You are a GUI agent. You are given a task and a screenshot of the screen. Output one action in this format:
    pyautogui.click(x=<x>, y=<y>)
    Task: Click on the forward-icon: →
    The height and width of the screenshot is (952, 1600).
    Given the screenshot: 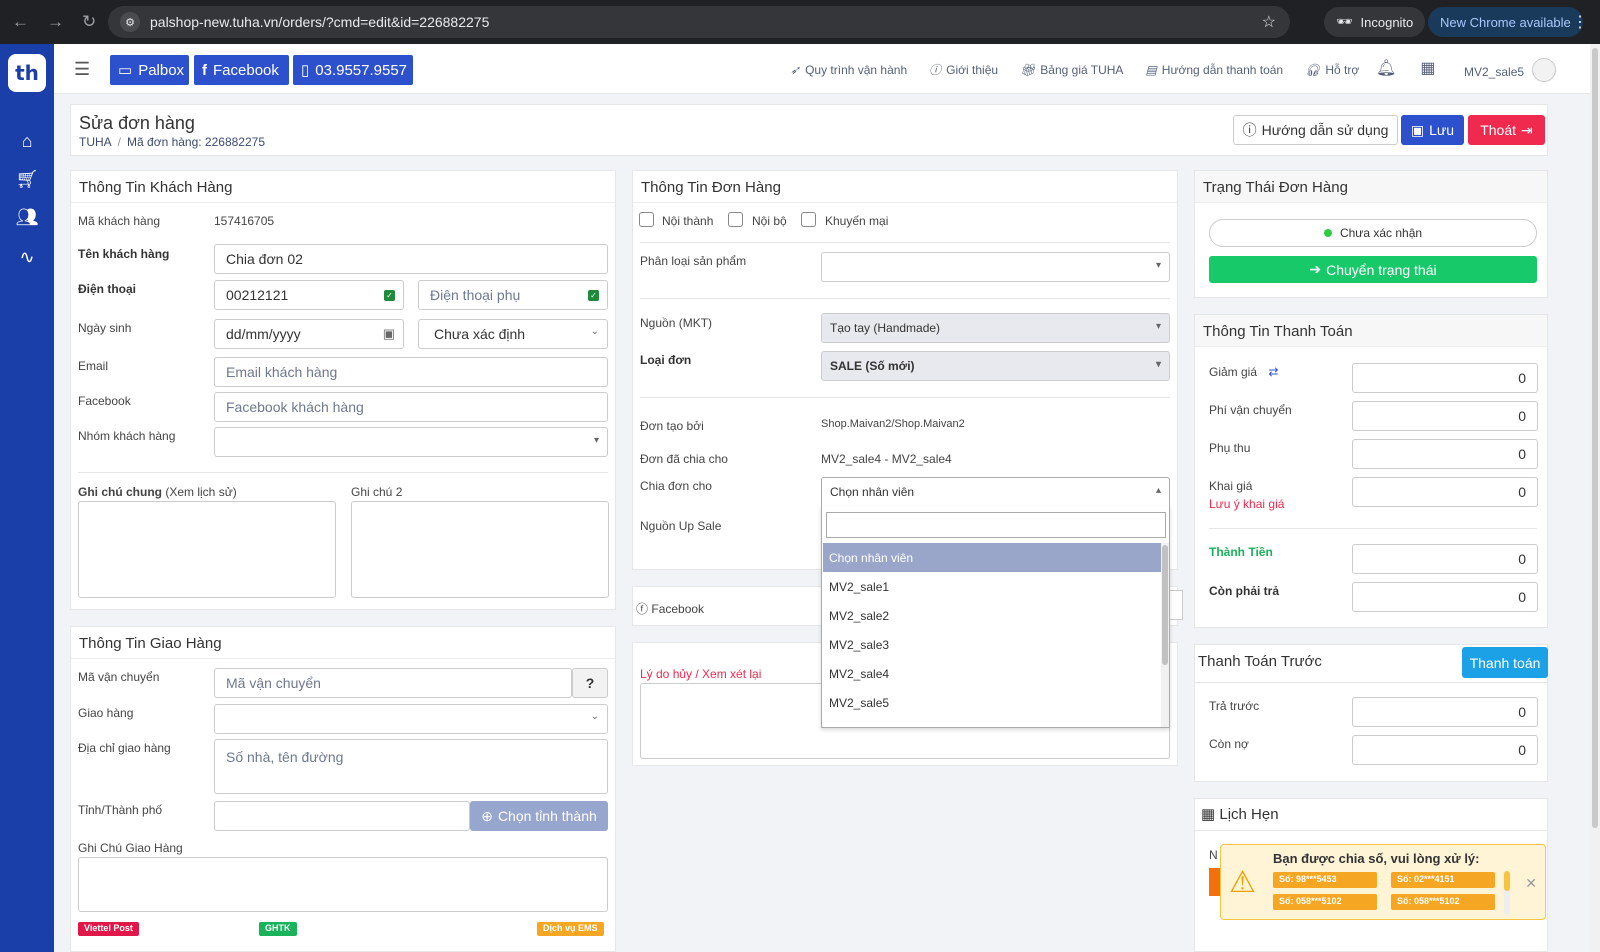 What is the action you would take?
    pyautogui.click(x=55, y=22)
    